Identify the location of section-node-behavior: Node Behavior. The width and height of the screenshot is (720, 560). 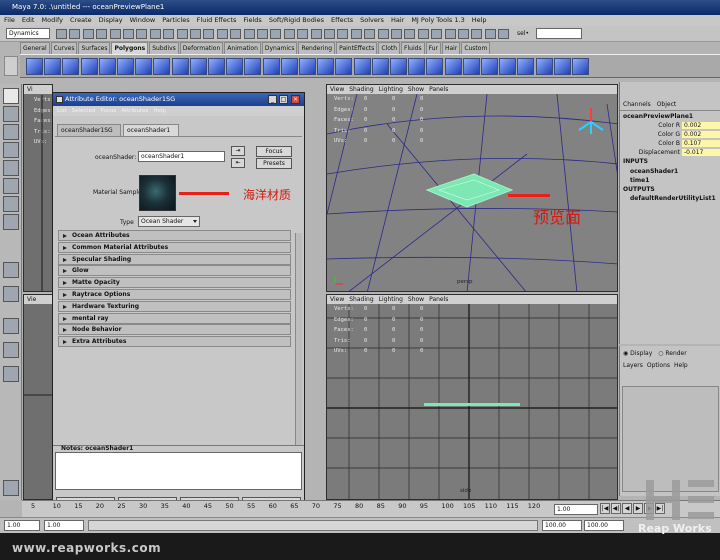
(174, 330).